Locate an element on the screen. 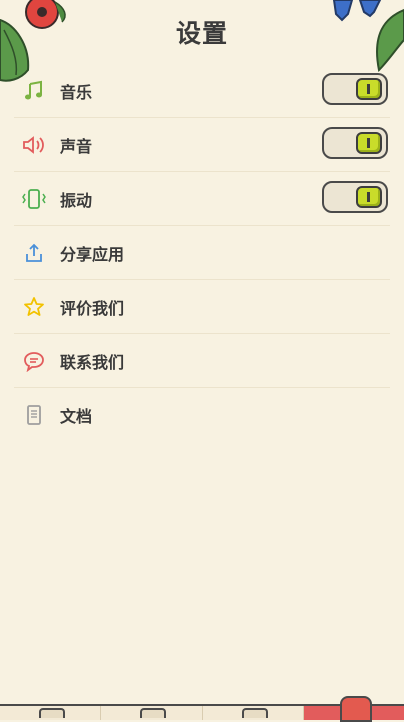 Image resolution: width=404 pixels, height=722 pixels. tab-1-icon is located at coordinates (52, 713).